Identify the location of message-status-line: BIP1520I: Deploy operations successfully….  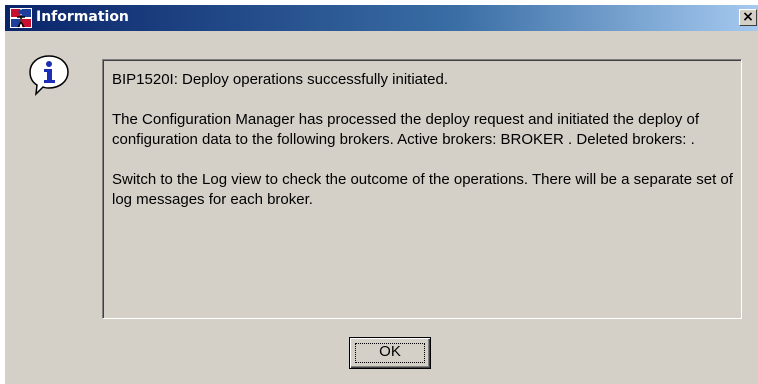
(280, 79).